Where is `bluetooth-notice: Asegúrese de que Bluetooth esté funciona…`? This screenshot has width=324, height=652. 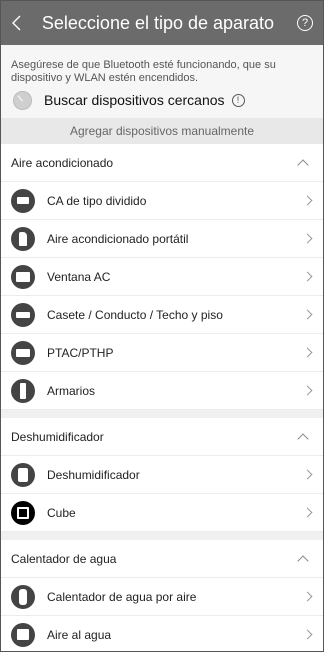
bluetooth-notice: Asegúrese de que Bluetooth esté funciona… is located at coordinates (143, 71).